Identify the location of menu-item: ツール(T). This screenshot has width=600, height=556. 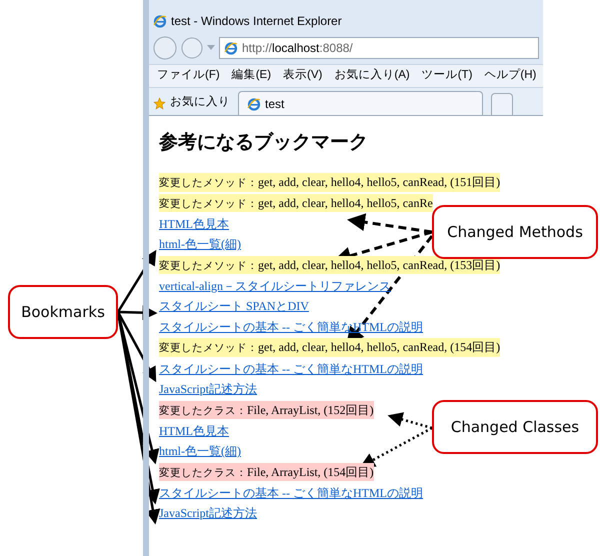
(447, 76).